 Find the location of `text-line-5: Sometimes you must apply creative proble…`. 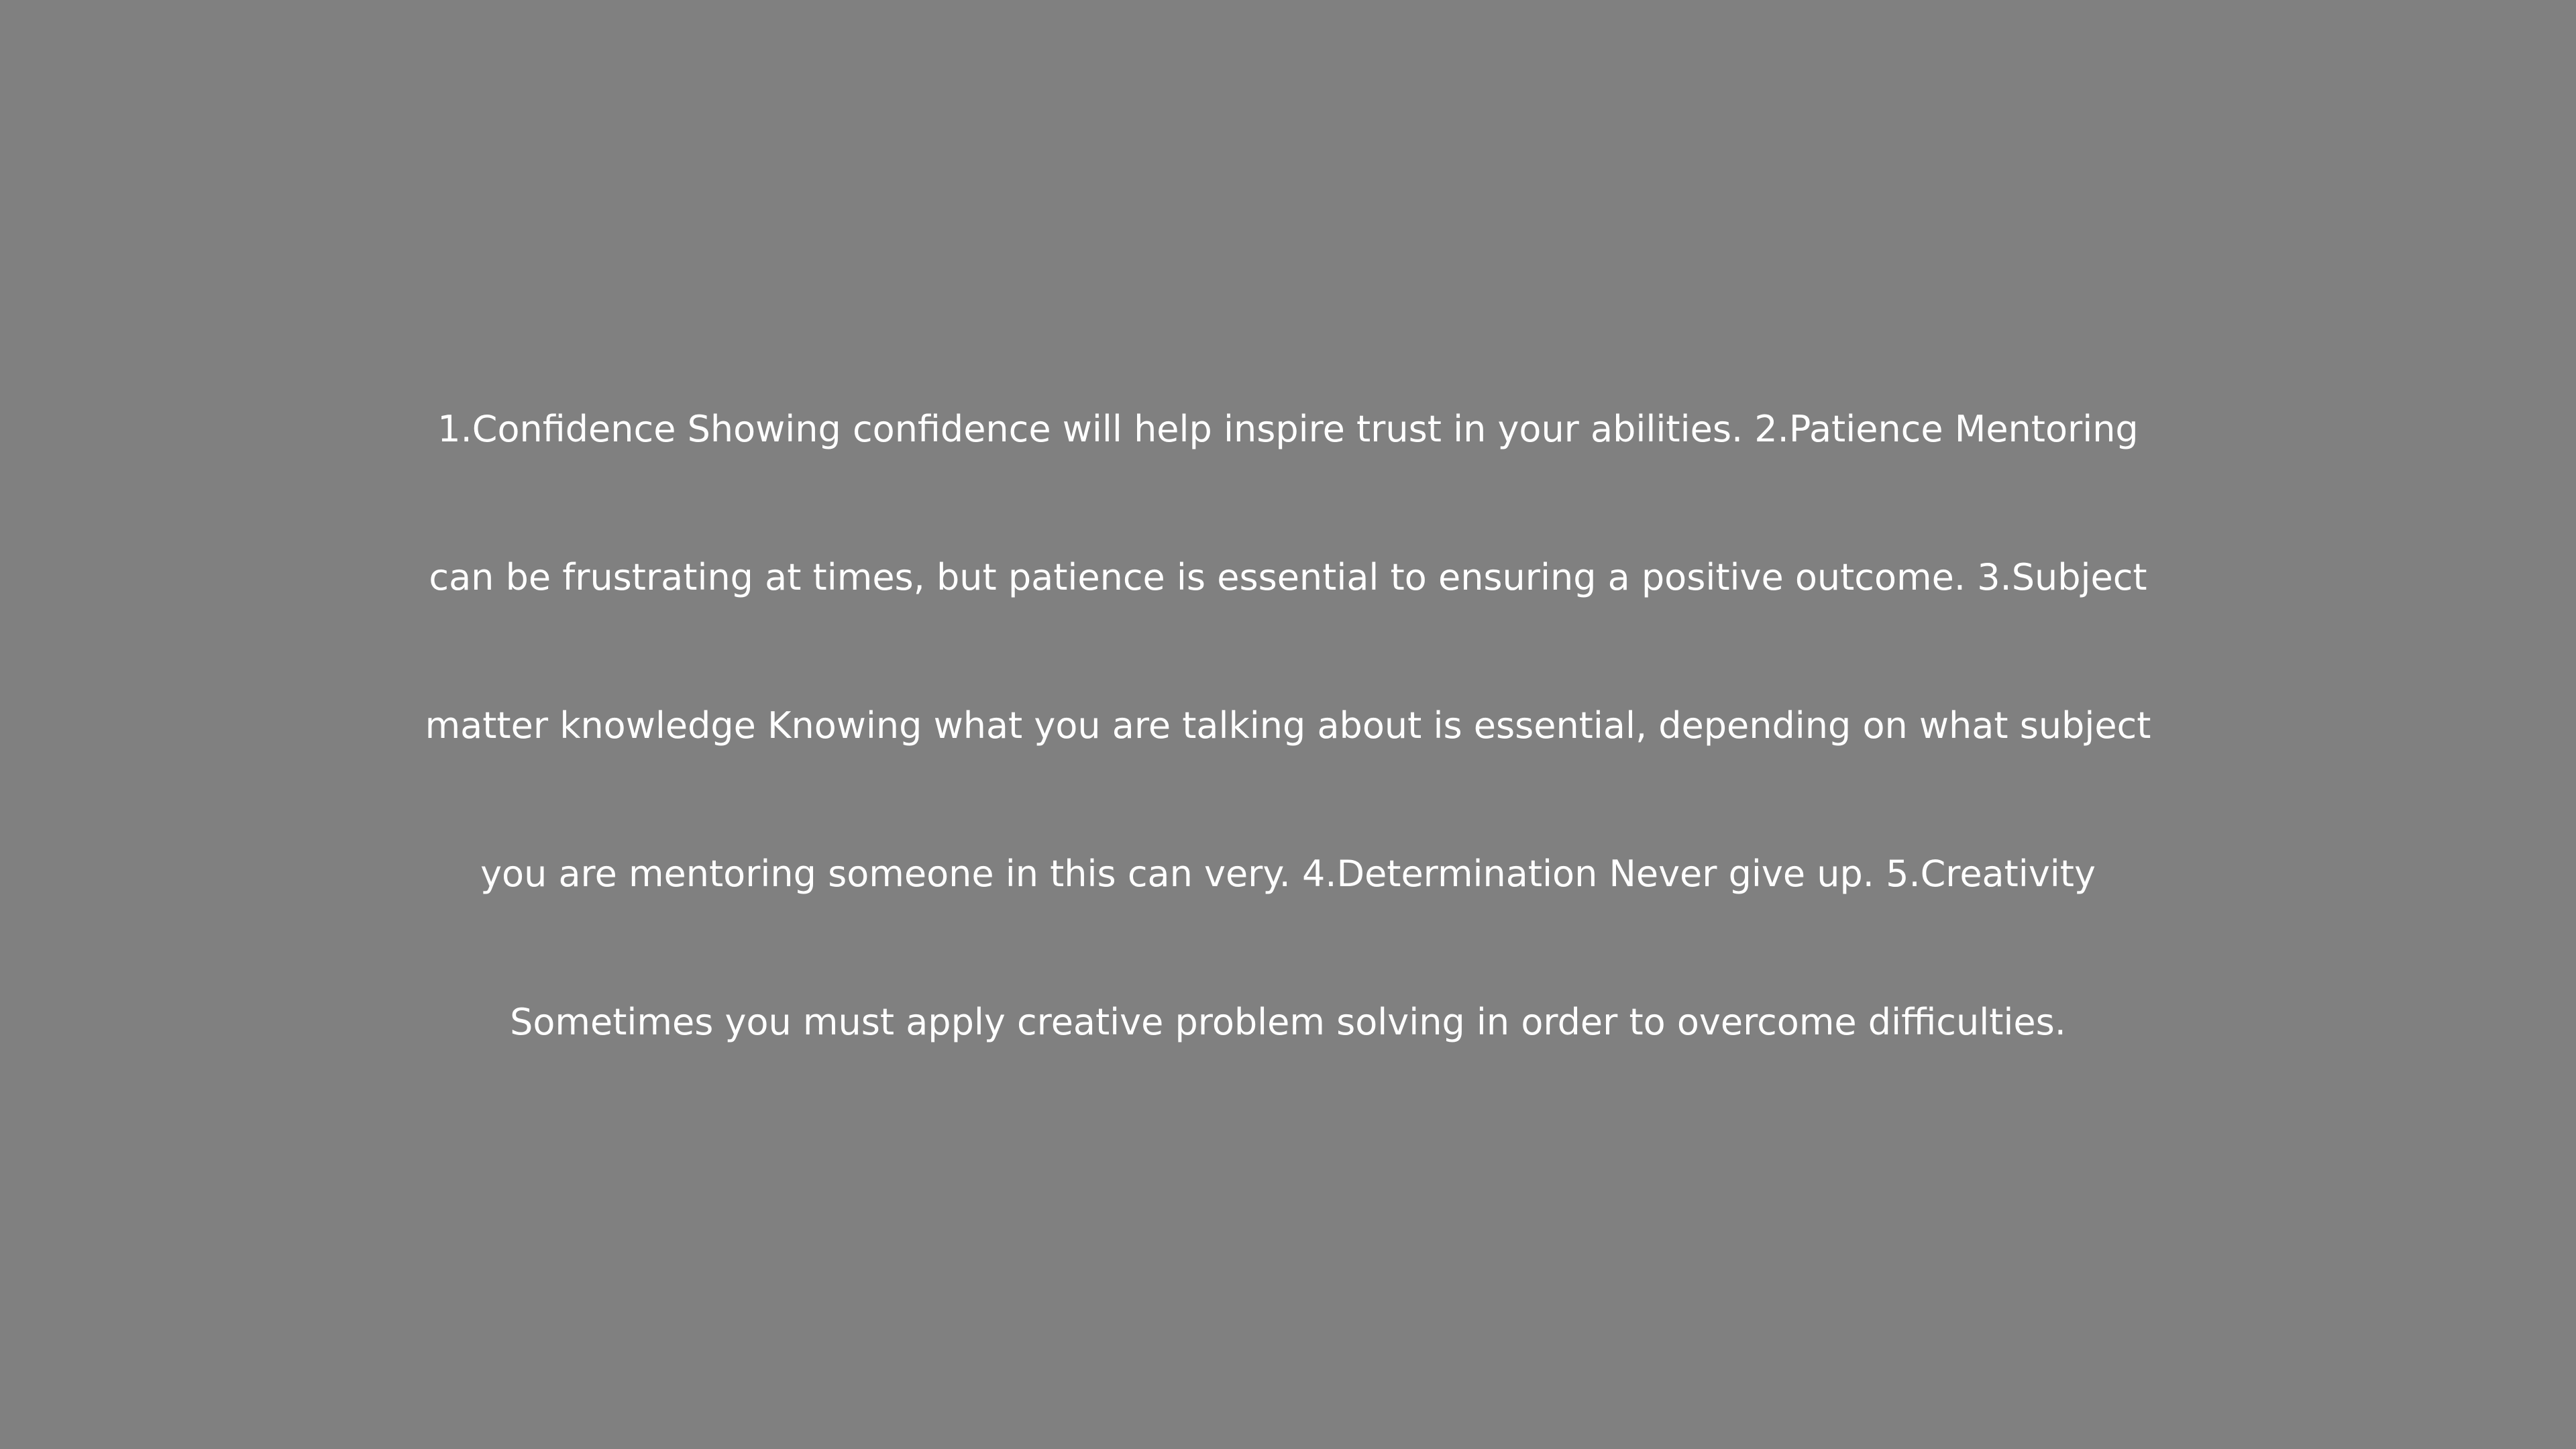

text-line-5: Sometimes you must apply creative proble… is located at coordinates (1288, 1022).